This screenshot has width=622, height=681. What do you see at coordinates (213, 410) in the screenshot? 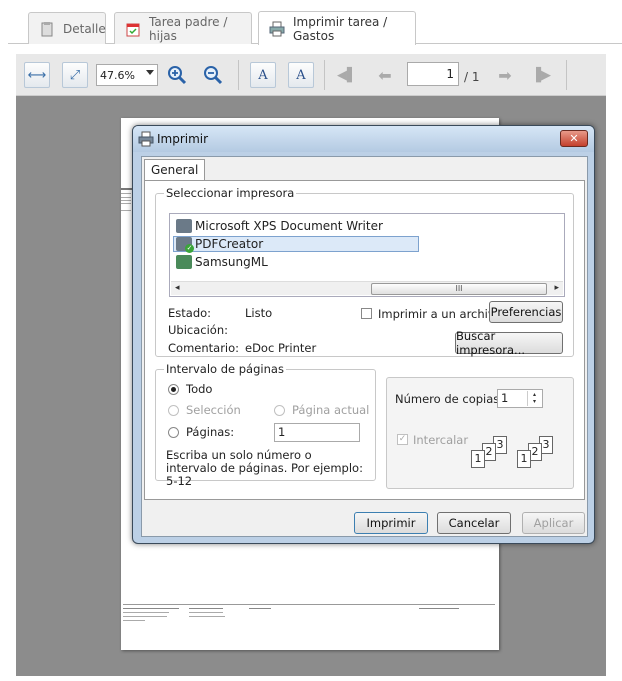
I see `range-selection-label: Selección` at bounding box center [213, 410].